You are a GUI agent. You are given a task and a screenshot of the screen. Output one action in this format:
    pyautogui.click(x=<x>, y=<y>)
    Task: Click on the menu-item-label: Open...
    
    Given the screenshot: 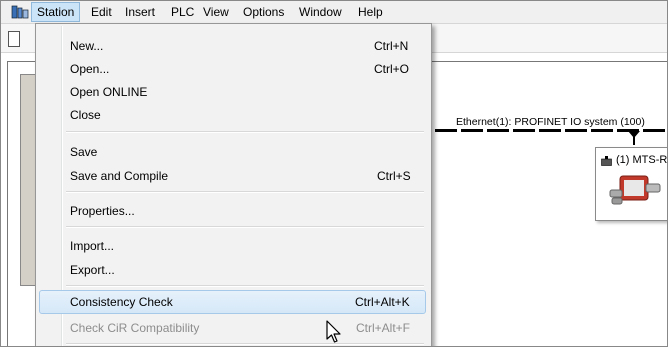 What is the action you would take?
    pyautogui.click(x=90, y=69)
    